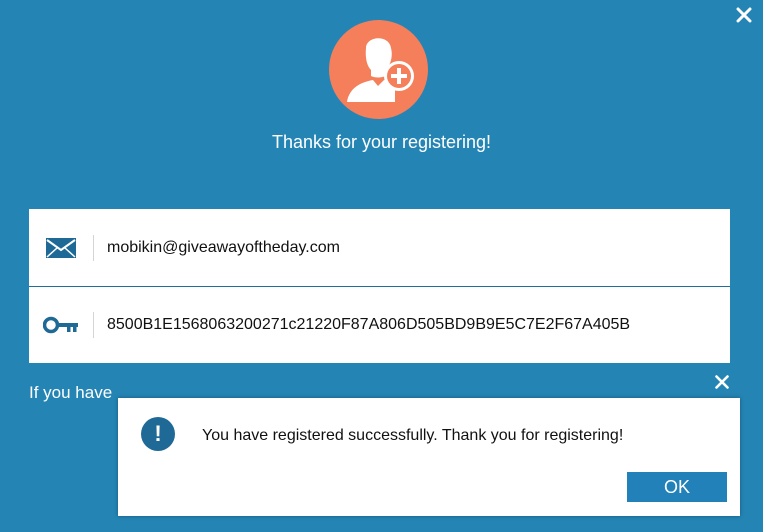 The width and height of the screenshot is (763, 532). Describe the element at coordinates (379, 247) in the screenshot. I see `email-row: mobikin@giveawayoftheday.com` at that location.